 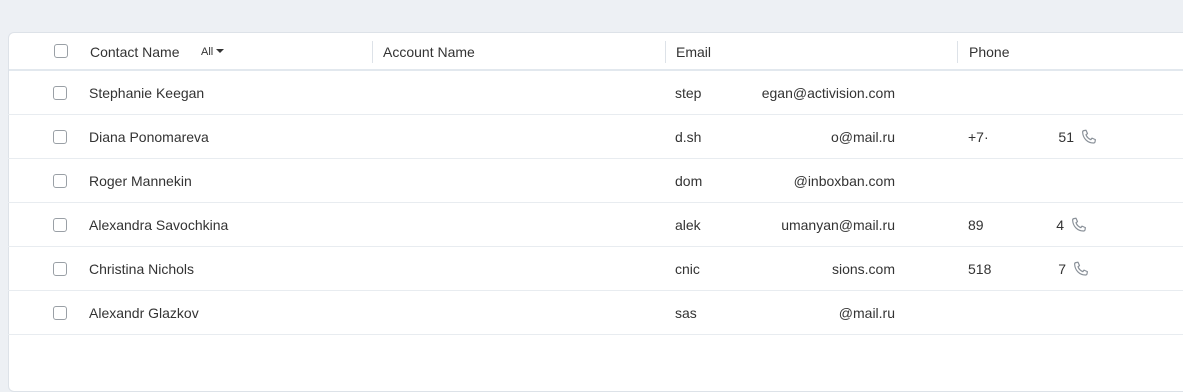 What do you see at coordinates (989, 52) in the screenshot?
I see `column-phone: Phone` at bounding box center [989, 52].